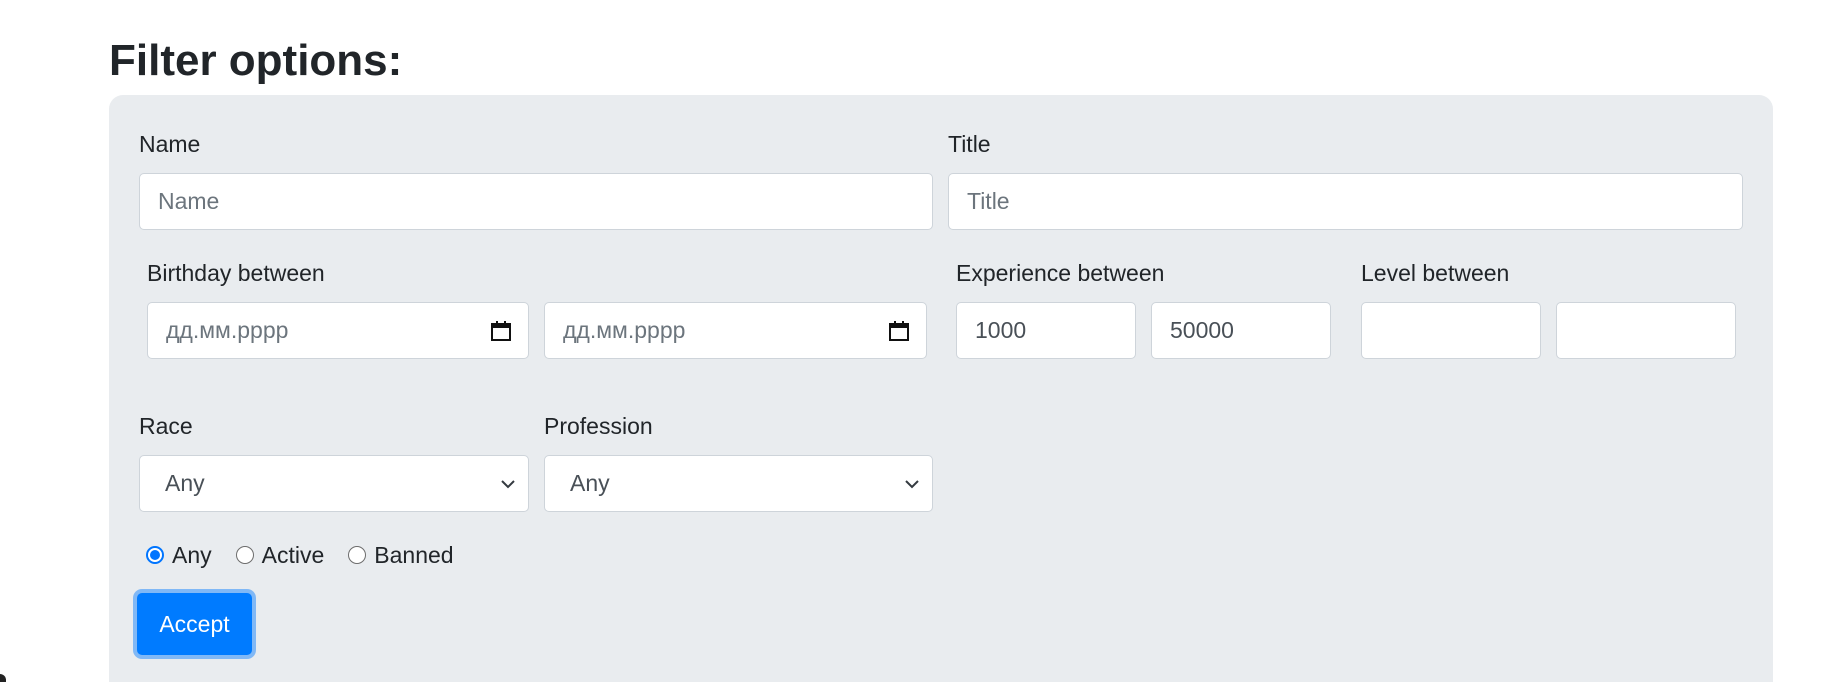 This screenshot has height=682, width=1830. Describe the element at coordinates (1241, 330) in the screenshot. I see `experience-max-input` at that location.